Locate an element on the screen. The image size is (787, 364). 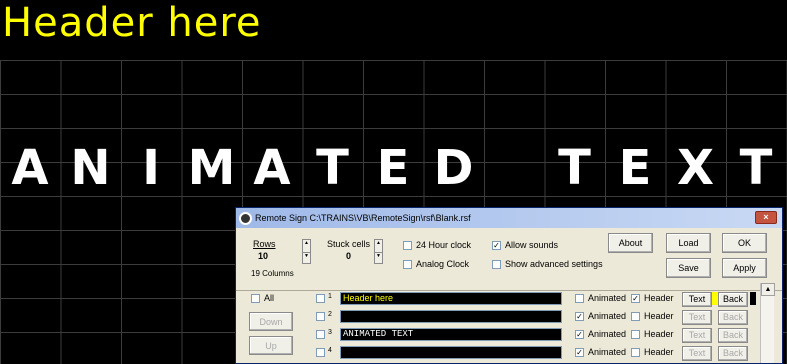
move-up-button: Up is located at coordinates (271, 345).